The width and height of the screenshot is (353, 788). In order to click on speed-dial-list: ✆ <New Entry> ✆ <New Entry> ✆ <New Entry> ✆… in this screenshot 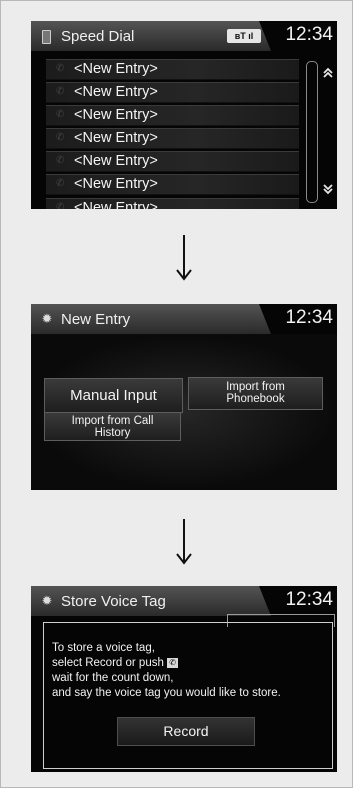, I will do `click(172, 134)`.